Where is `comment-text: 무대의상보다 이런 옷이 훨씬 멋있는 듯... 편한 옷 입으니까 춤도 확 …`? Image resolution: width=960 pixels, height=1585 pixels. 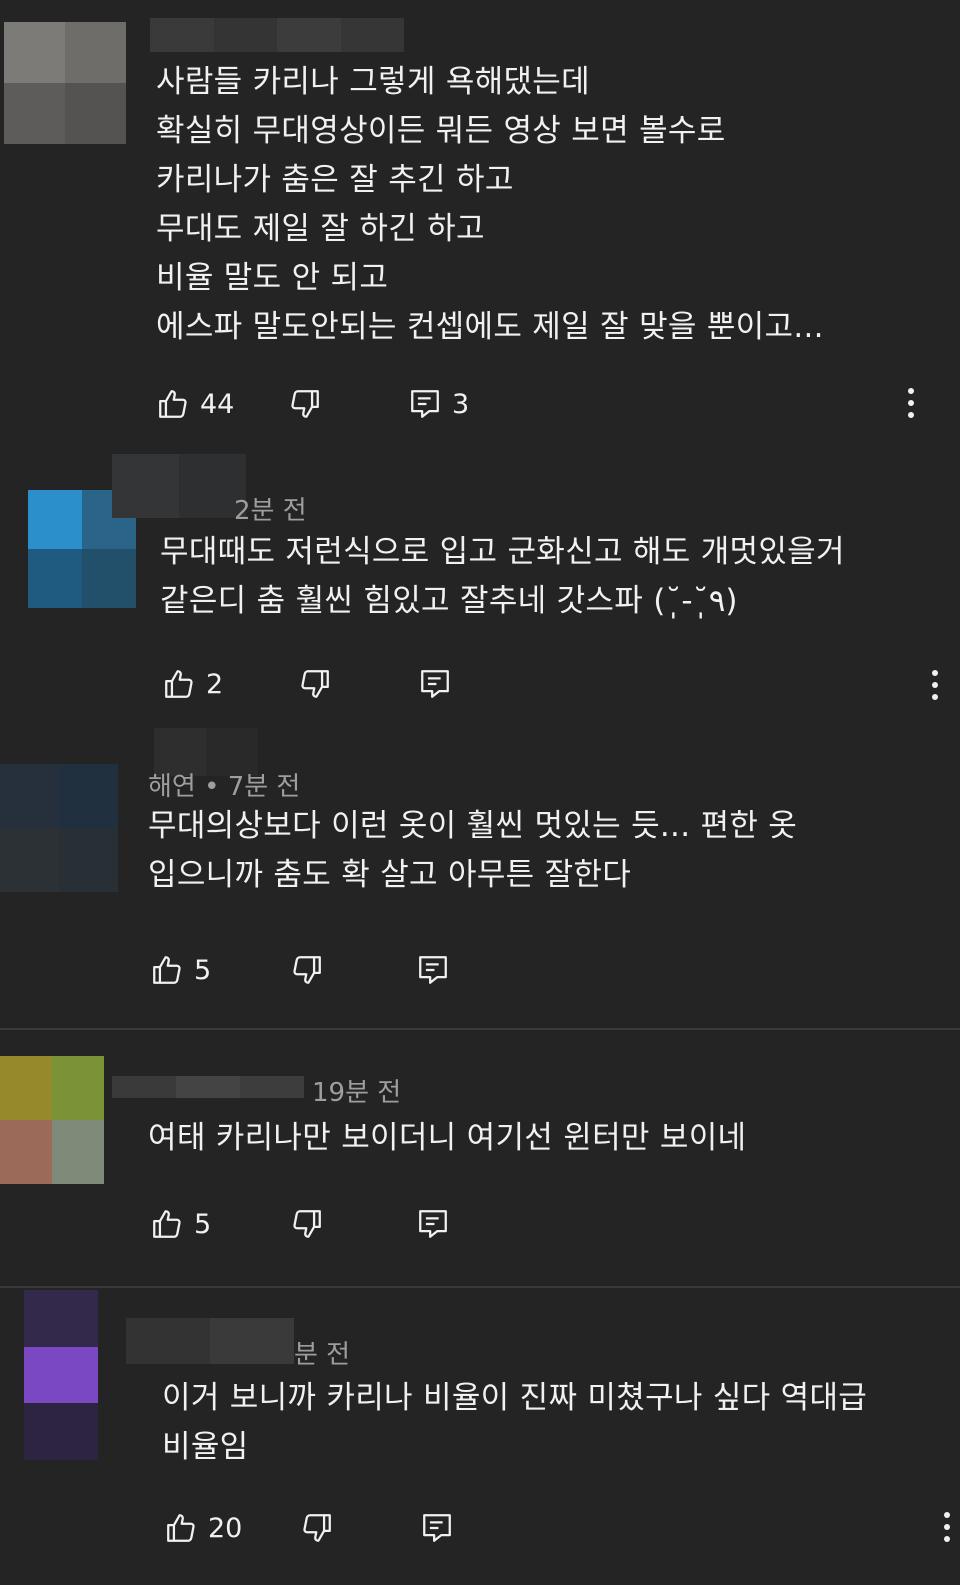
comment-text: 무대의상보다 이런 옷이 훨씬 멋있는 듯... 편한 옷 입으니까 춤도 확 … is located at coordinates (473, 850).